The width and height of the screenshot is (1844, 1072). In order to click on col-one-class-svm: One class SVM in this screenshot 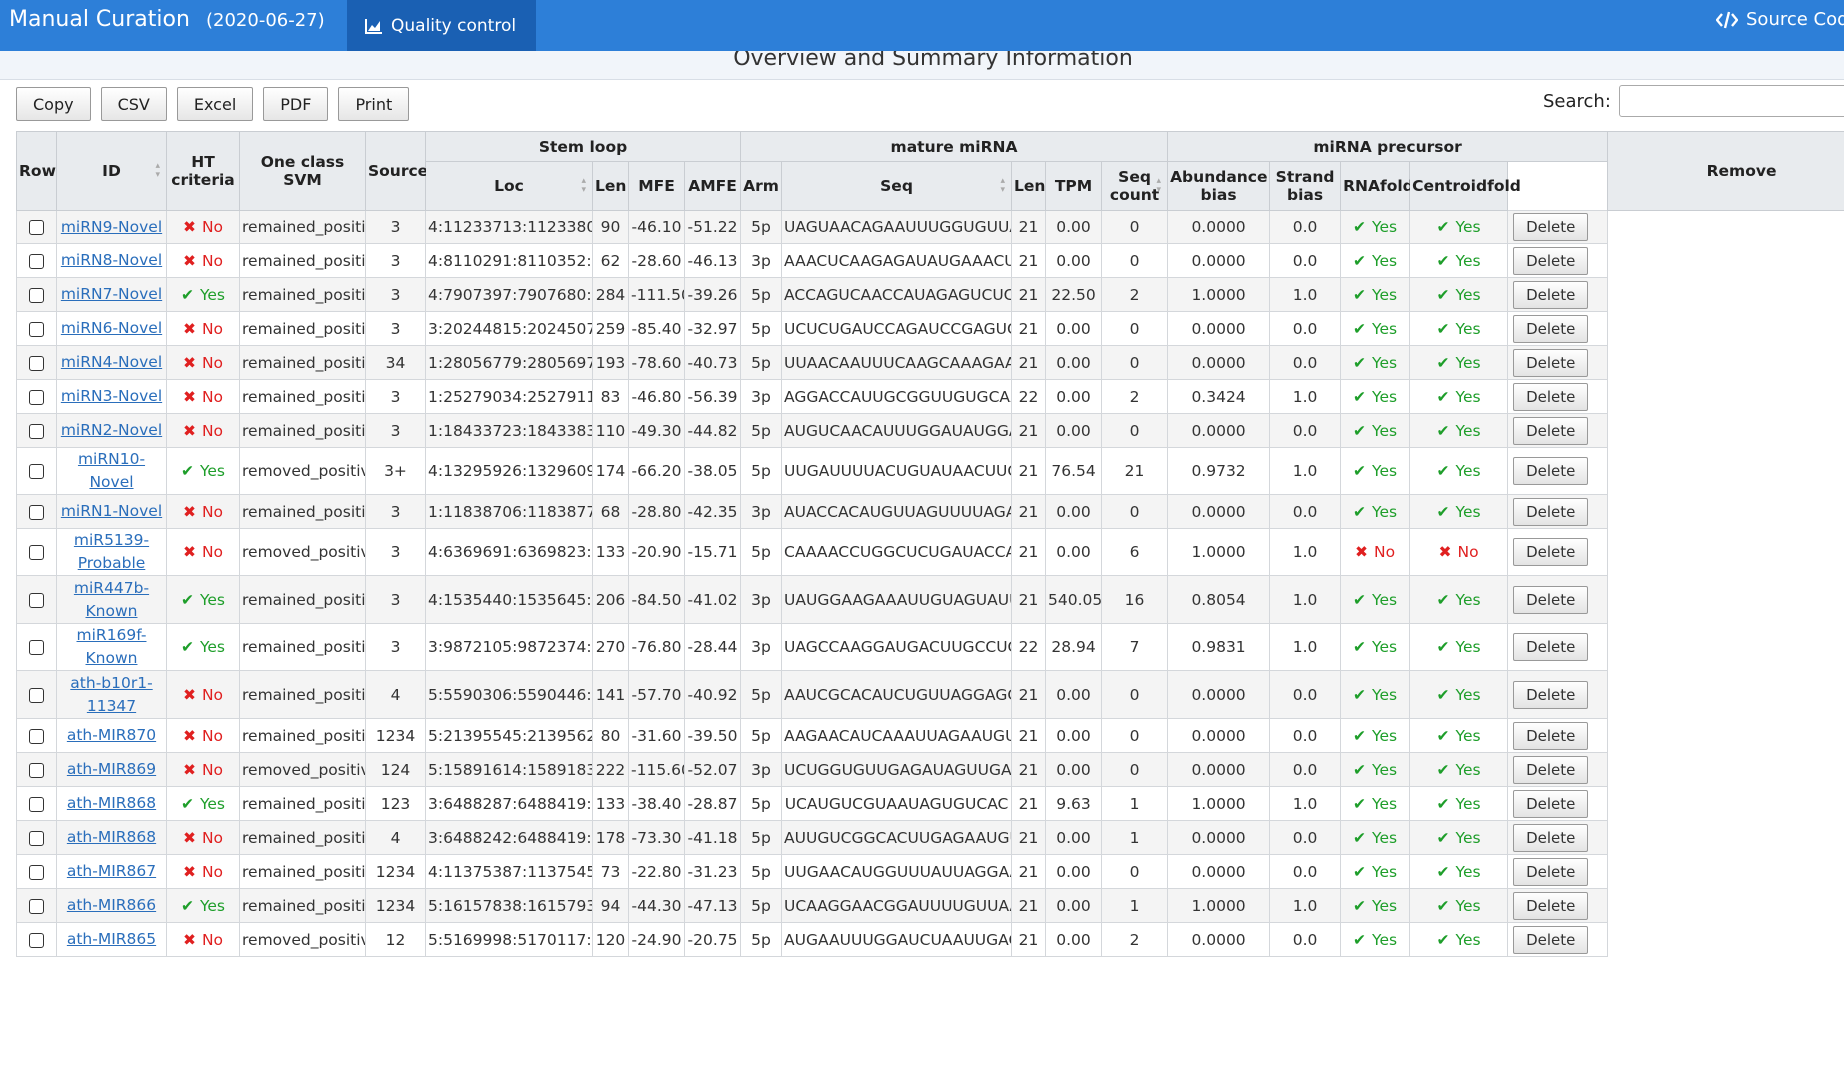, I will do `click(302, 171)`.